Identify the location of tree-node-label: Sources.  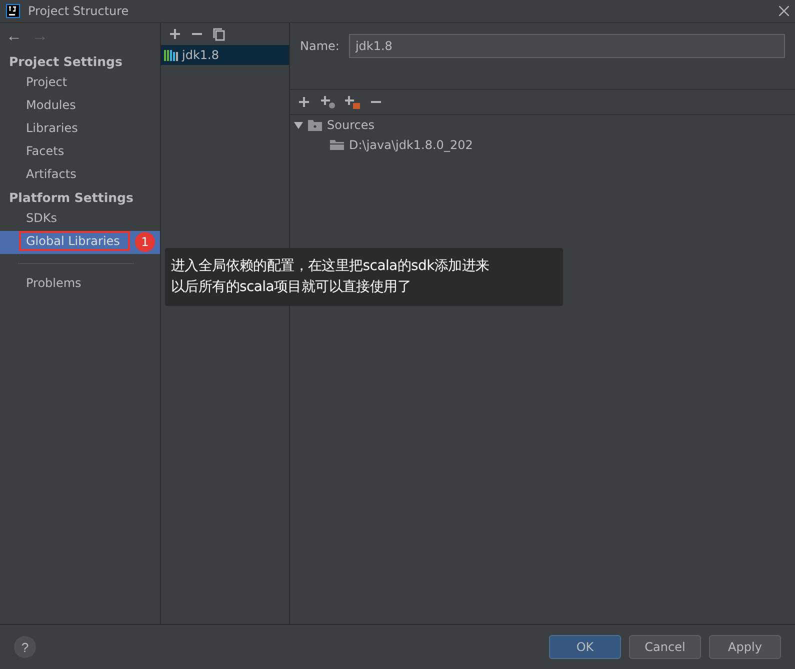
(350, 125).